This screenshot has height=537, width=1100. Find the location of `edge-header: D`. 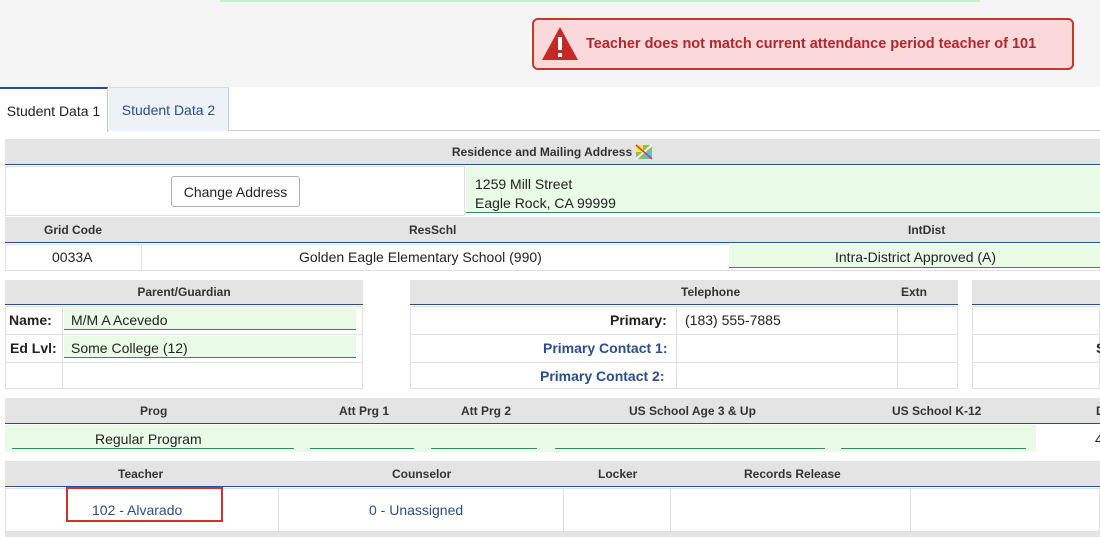

edge-header: D is located at coordinates (1098, 411).